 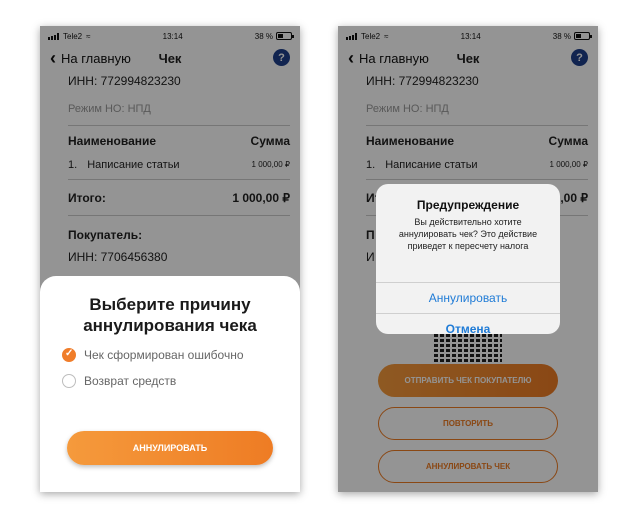 What do you see at coordinates (261, 197) in the screenshot?
I see `total-value: 1 000,00 ₽` at bounding box center [261, 197].